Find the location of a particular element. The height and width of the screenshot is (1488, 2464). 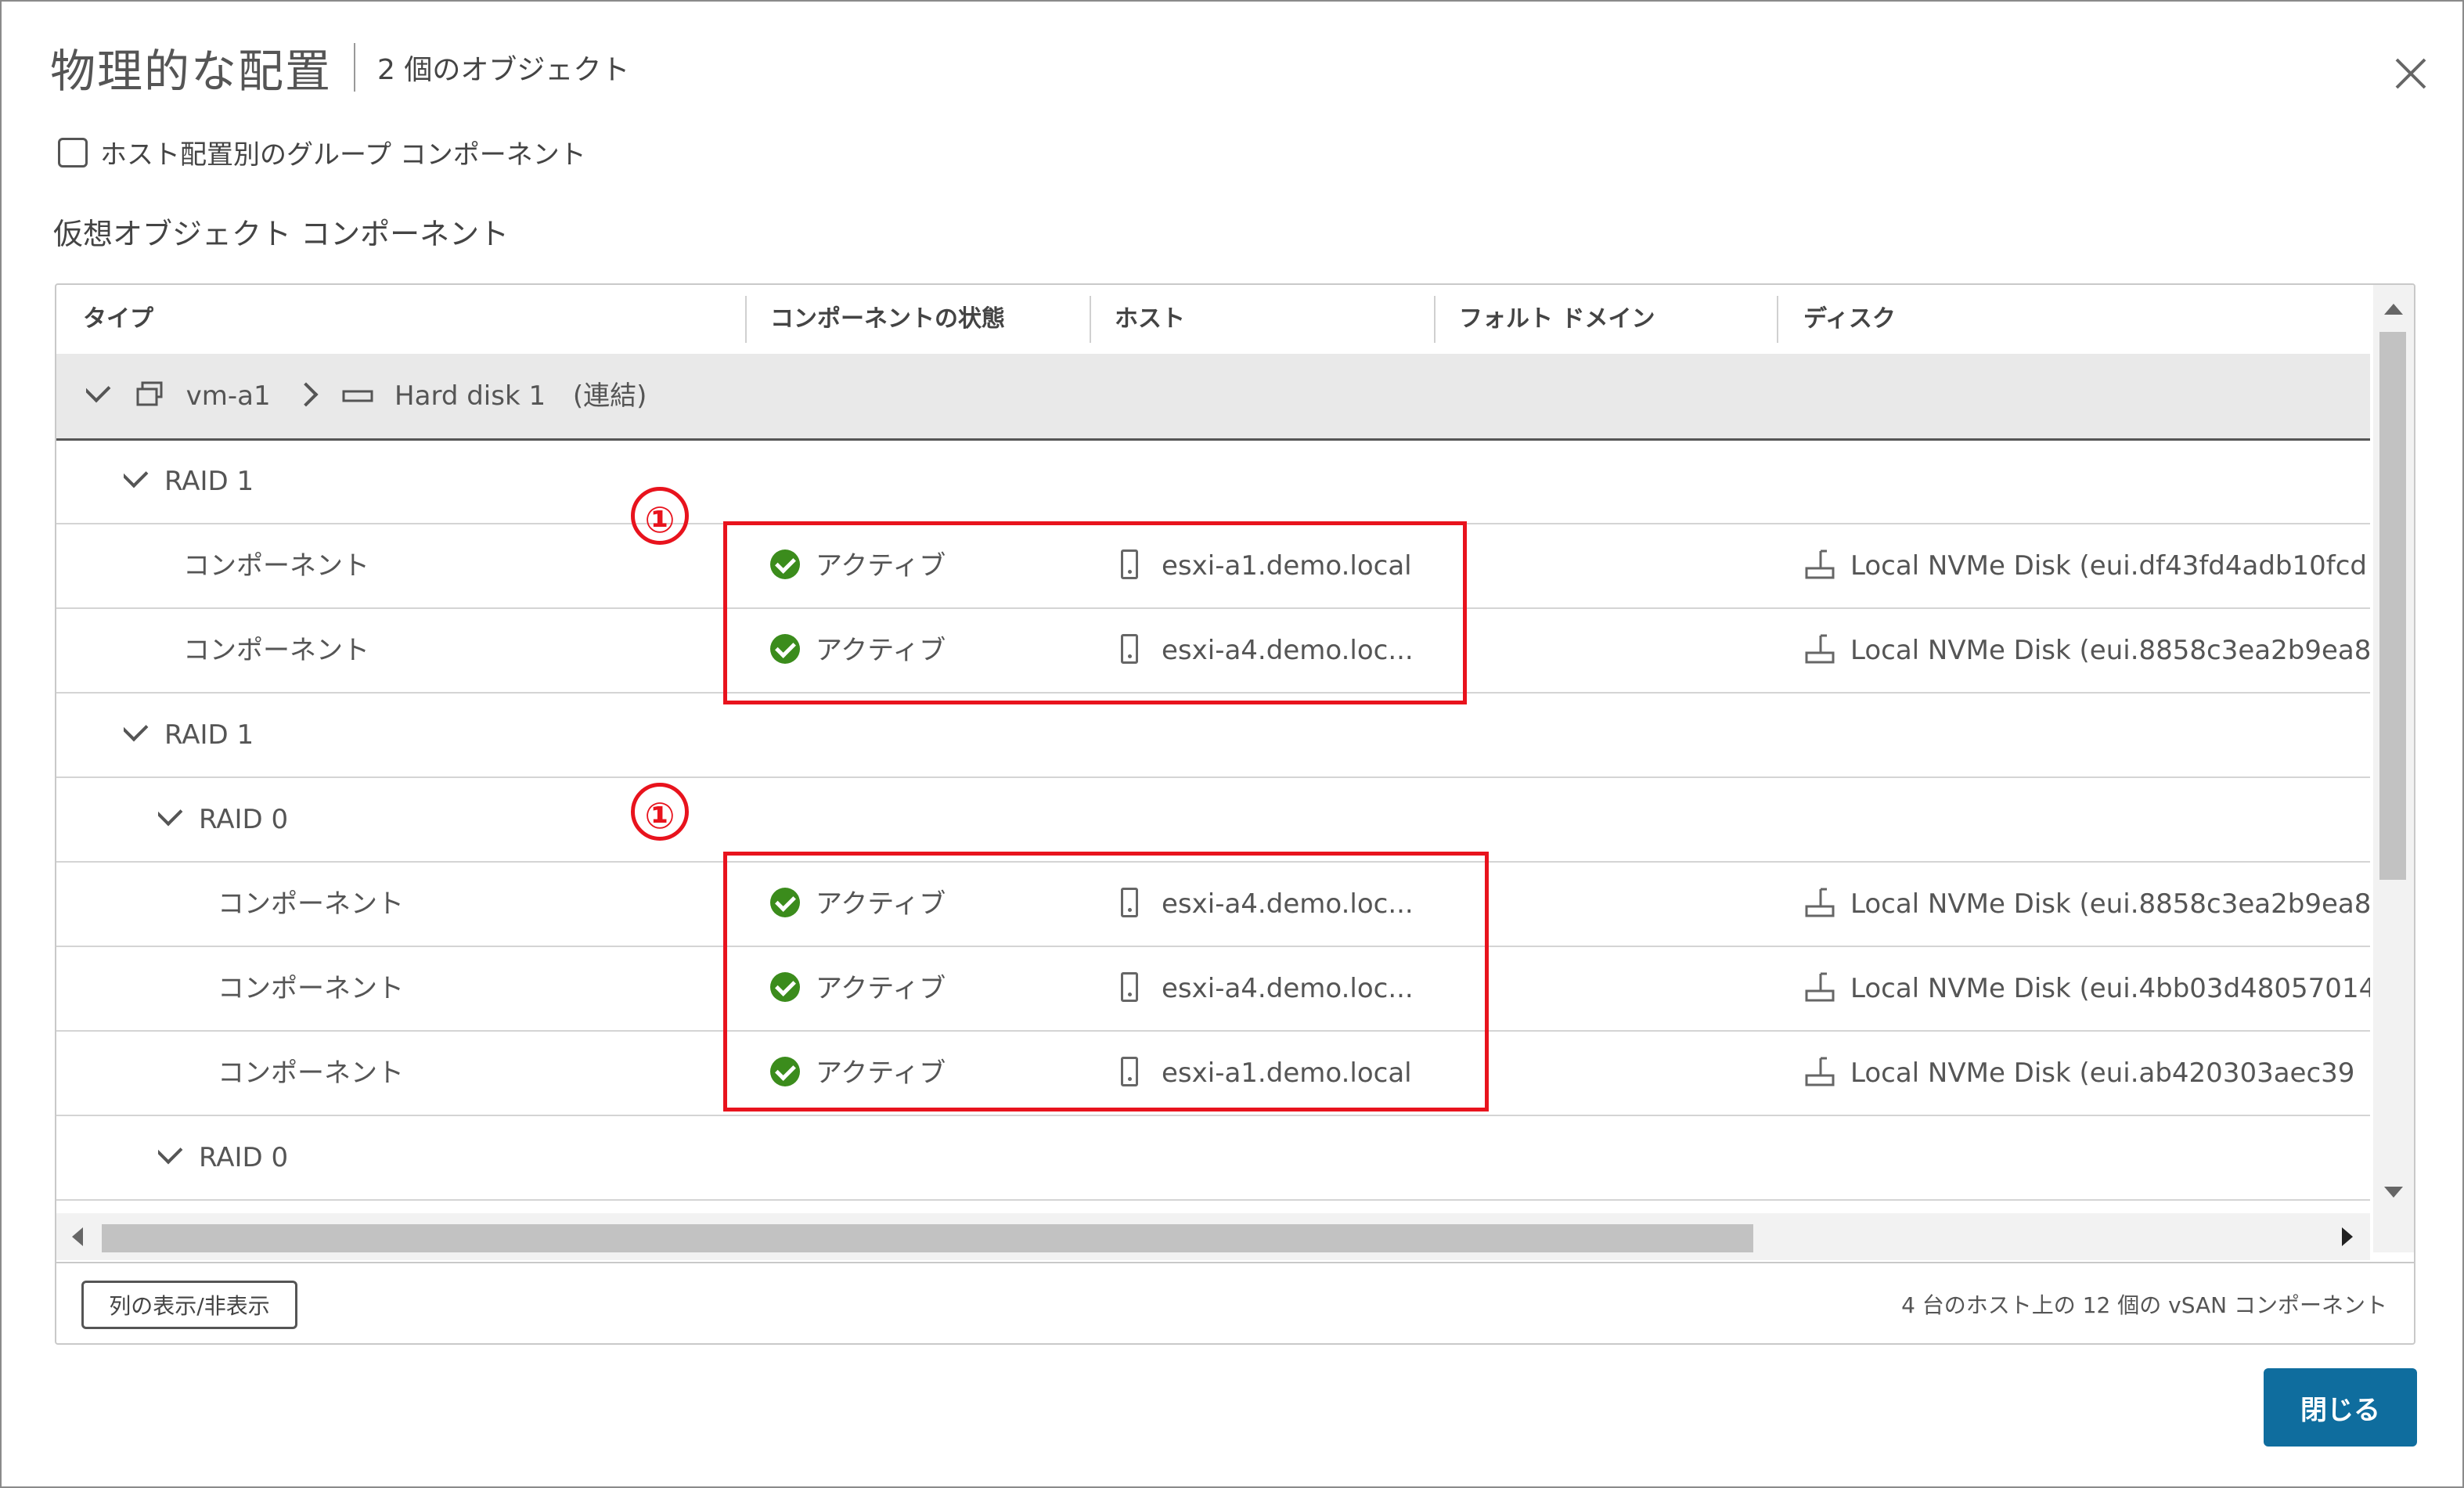

dialog-title: 物理的な配置 is located at coordinates (192, 71).